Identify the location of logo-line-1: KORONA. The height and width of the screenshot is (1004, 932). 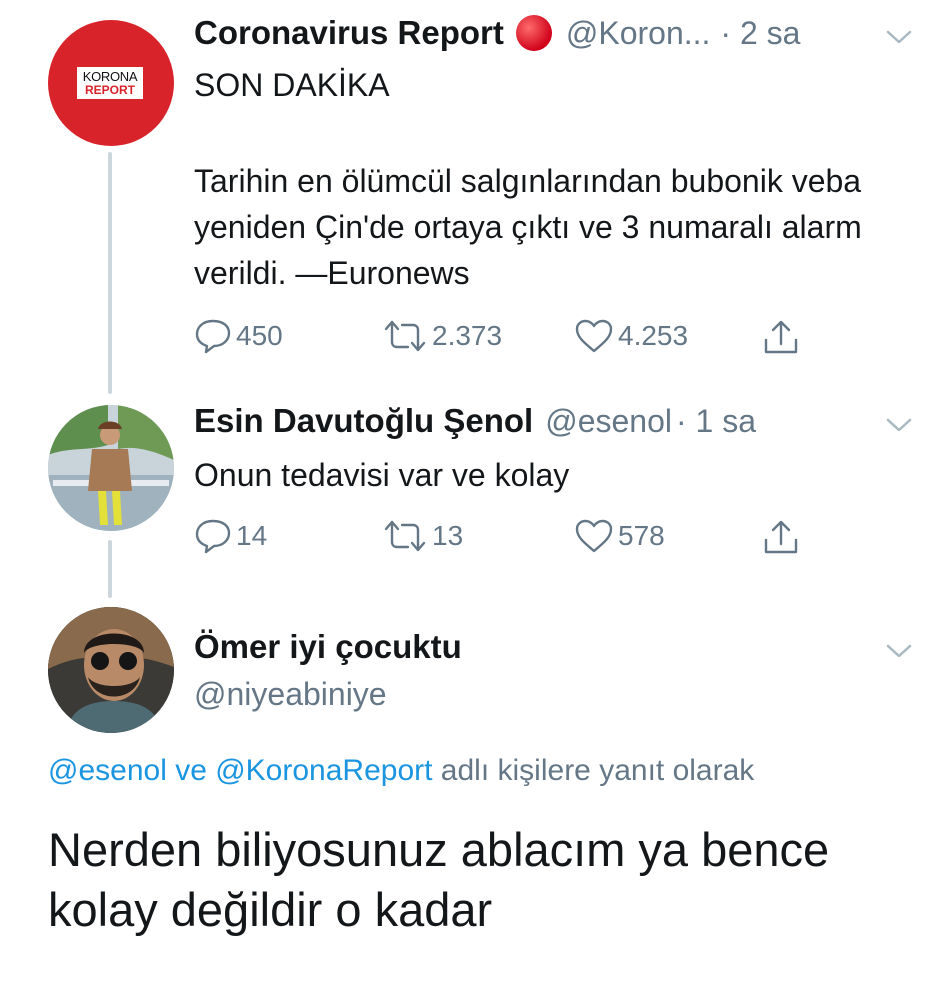
(110, 76).